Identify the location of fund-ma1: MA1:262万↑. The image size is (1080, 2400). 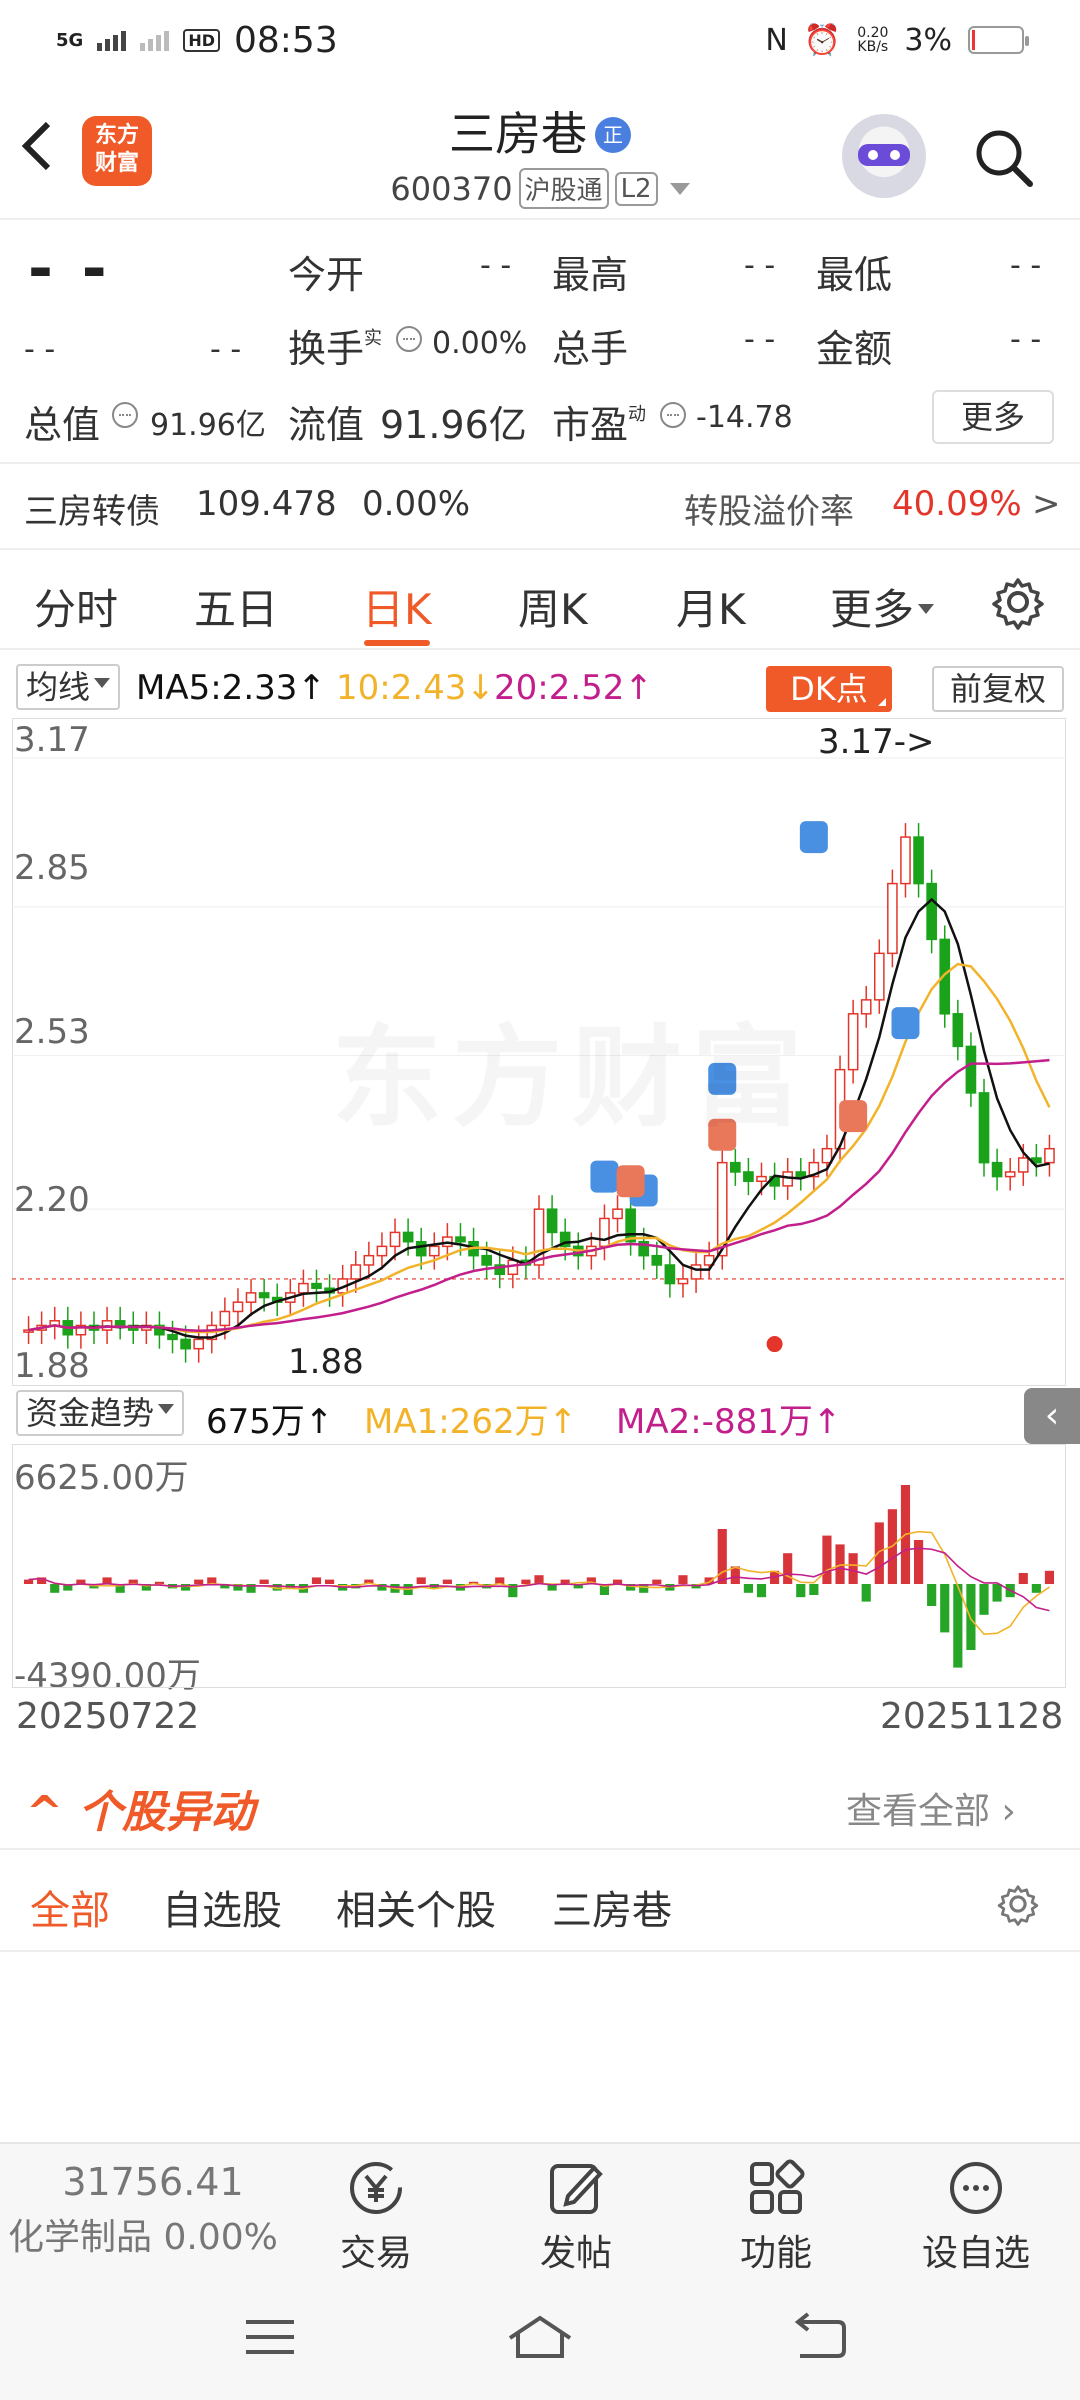
(471, 1422).